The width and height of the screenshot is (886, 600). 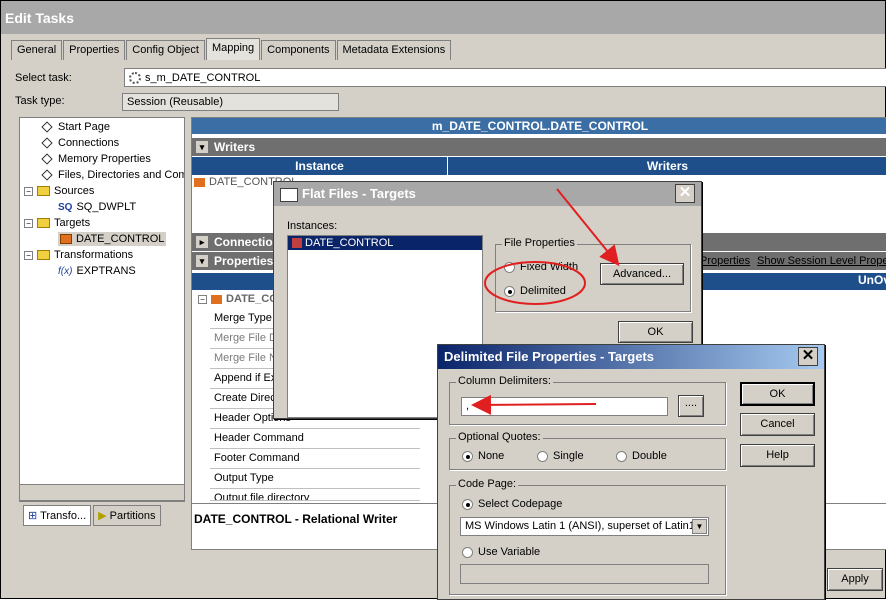 I want to click on flat-files-titlebar: Flat Files - Targets ✕, so click(x=487, y=194).